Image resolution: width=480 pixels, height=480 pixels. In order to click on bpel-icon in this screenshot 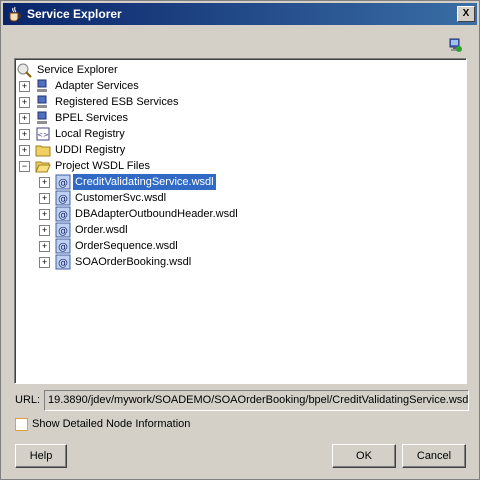, I will do `click(42, 117)`.